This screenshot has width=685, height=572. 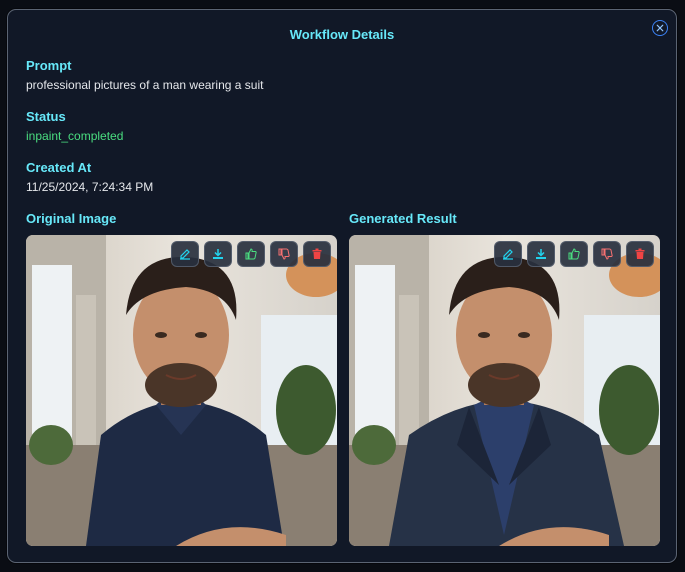 What do you see at coordinates (90, 187) in the screenshot?
I see `created-at-value: 11/25/2024, 7:24:34 PM` at bounding box center [90, 187].